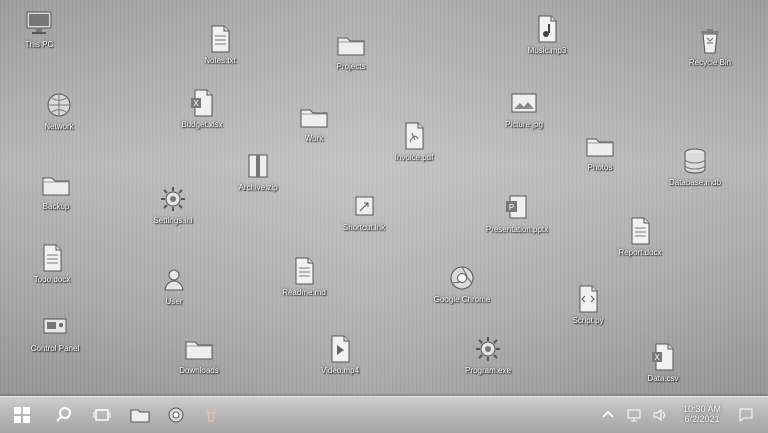 The height and width of the screenshot is (433, 768). Describe the element at coordinates (64, 415) in the screenshot. I see `search-button` at that location.